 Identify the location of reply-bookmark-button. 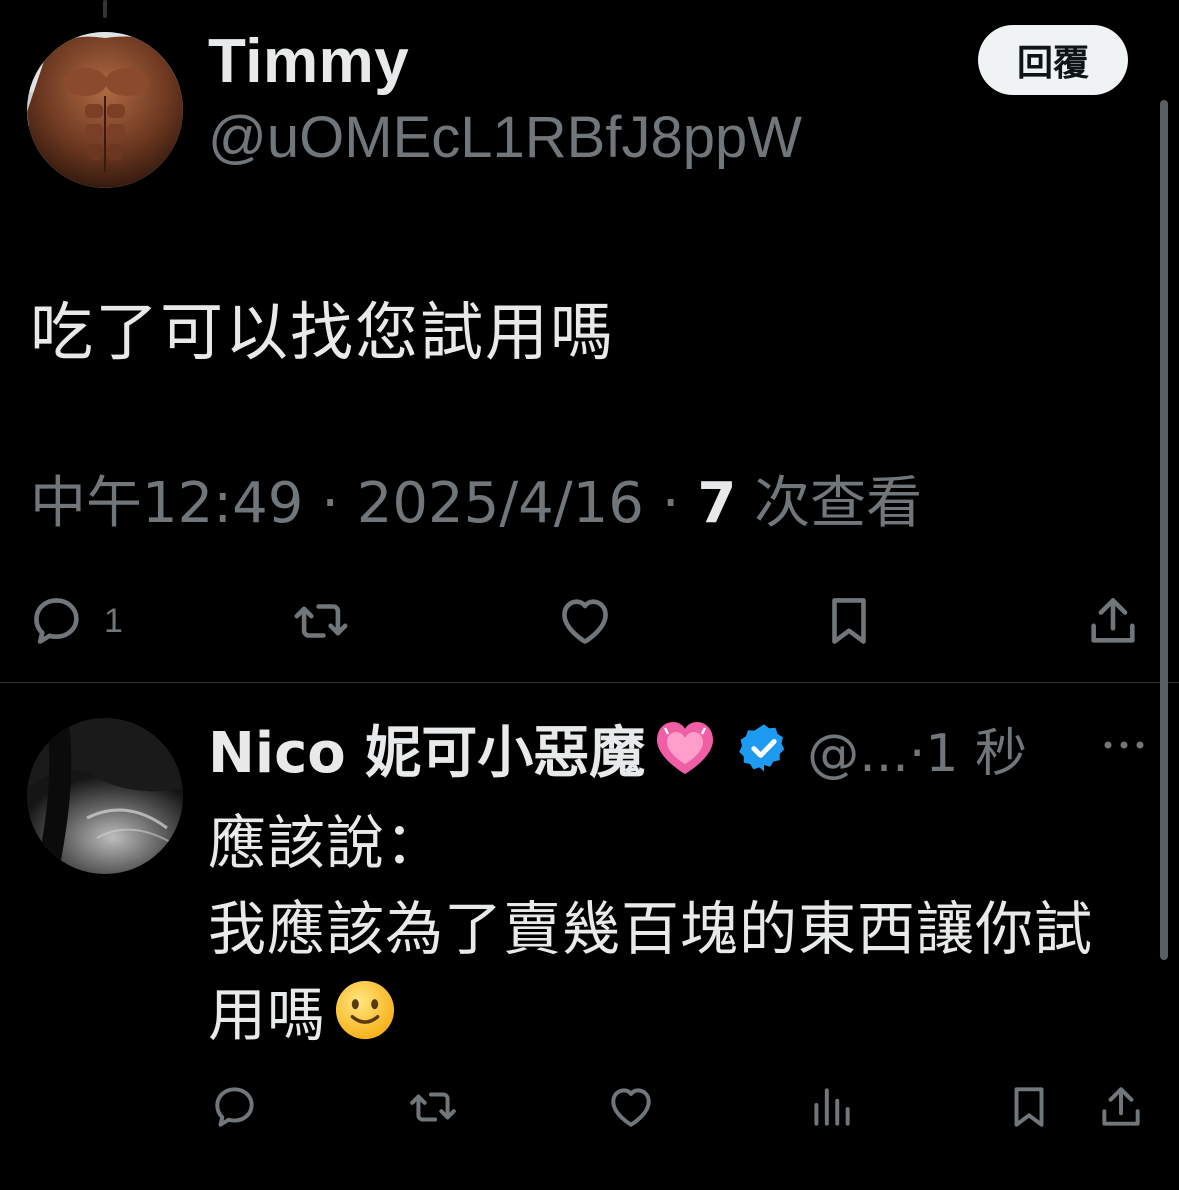
(1029, 1107).